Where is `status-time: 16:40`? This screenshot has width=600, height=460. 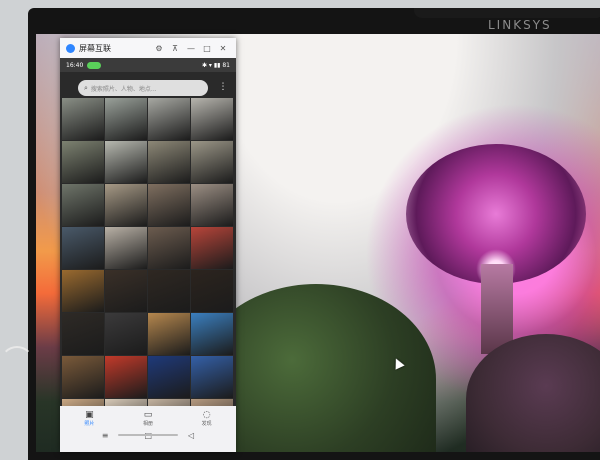
status-time: 16:40 is located at coordinates (75, 65).